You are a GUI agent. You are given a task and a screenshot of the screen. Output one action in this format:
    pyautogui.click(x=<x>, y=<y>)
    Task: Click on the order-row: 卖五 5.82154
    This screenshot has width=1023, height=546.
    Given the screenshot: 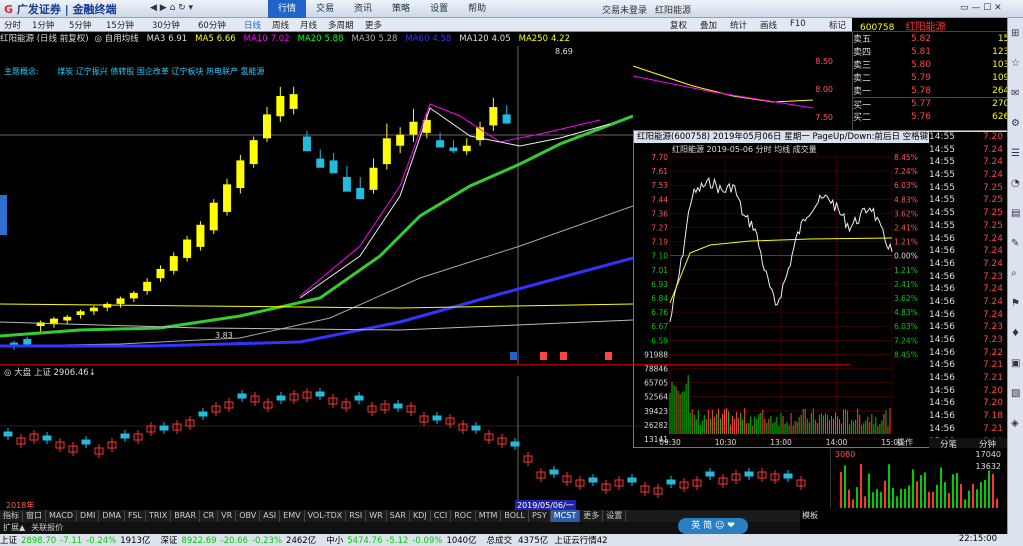 What is the action you would take?
    pyautogui.click(x=936, y=39)
    